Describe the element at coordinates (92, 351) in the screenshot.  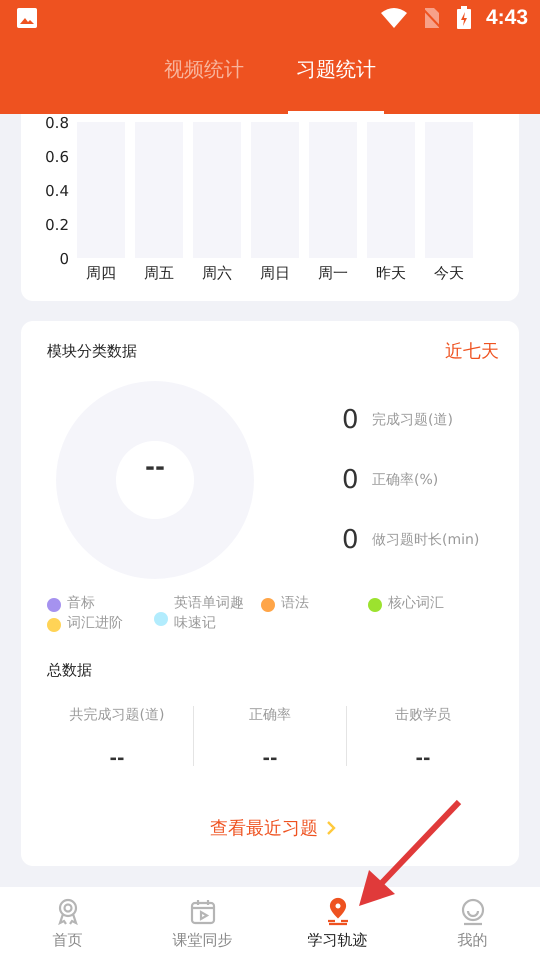
I see `section-title: 模块分类数据` at that location.